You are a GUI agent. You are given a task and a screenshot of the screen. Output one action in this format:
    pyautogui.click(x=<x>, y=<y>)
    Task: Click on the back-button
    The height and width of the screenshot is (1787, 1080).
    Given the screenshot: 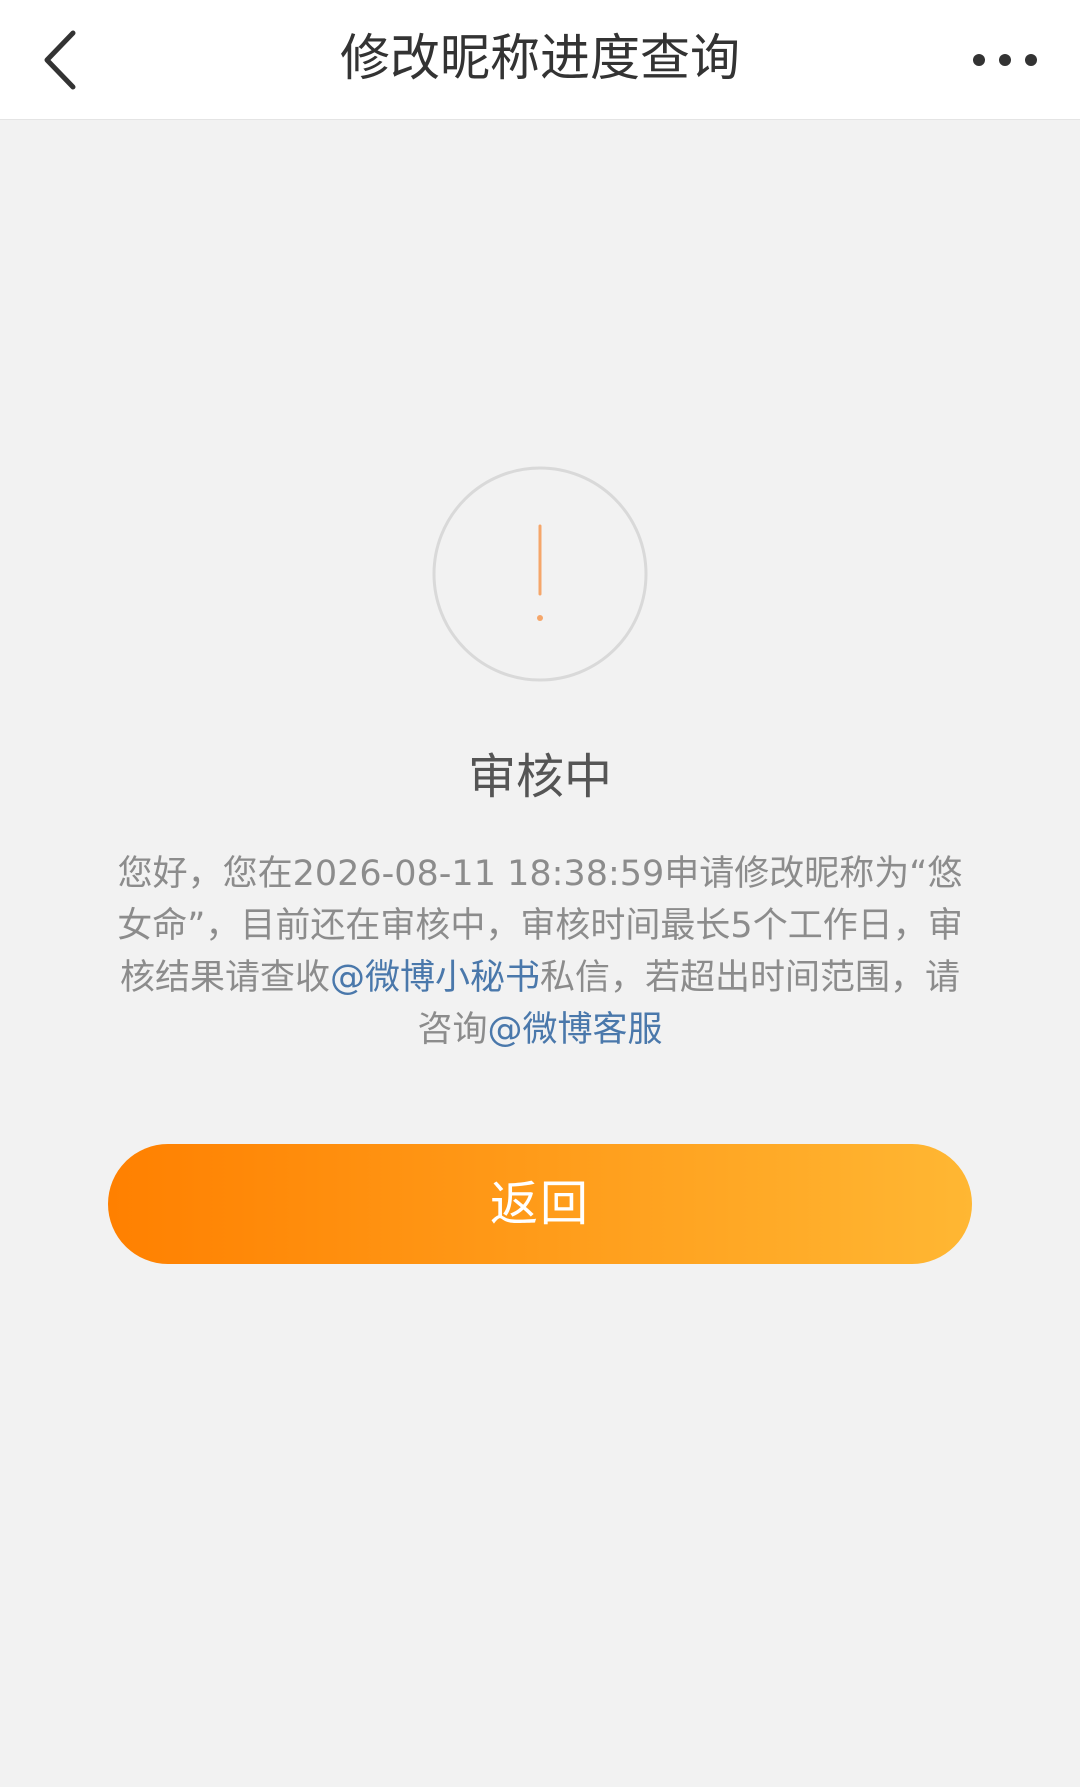 What is the action you would take?
    pyautogui.click(x=62, y=60)
    